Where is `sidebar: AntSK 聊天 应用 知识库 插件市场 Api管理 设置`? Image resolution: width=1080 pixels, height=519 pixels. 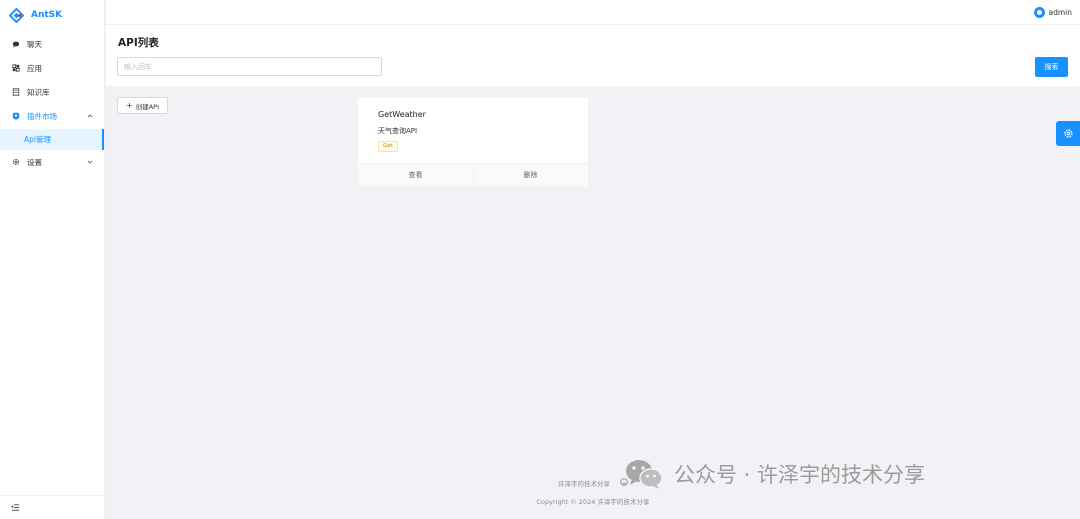 sidebar: AntSK 聊天 应用 知识库 插件市场 Api管理 设置 is located at coordinates (52, 259).